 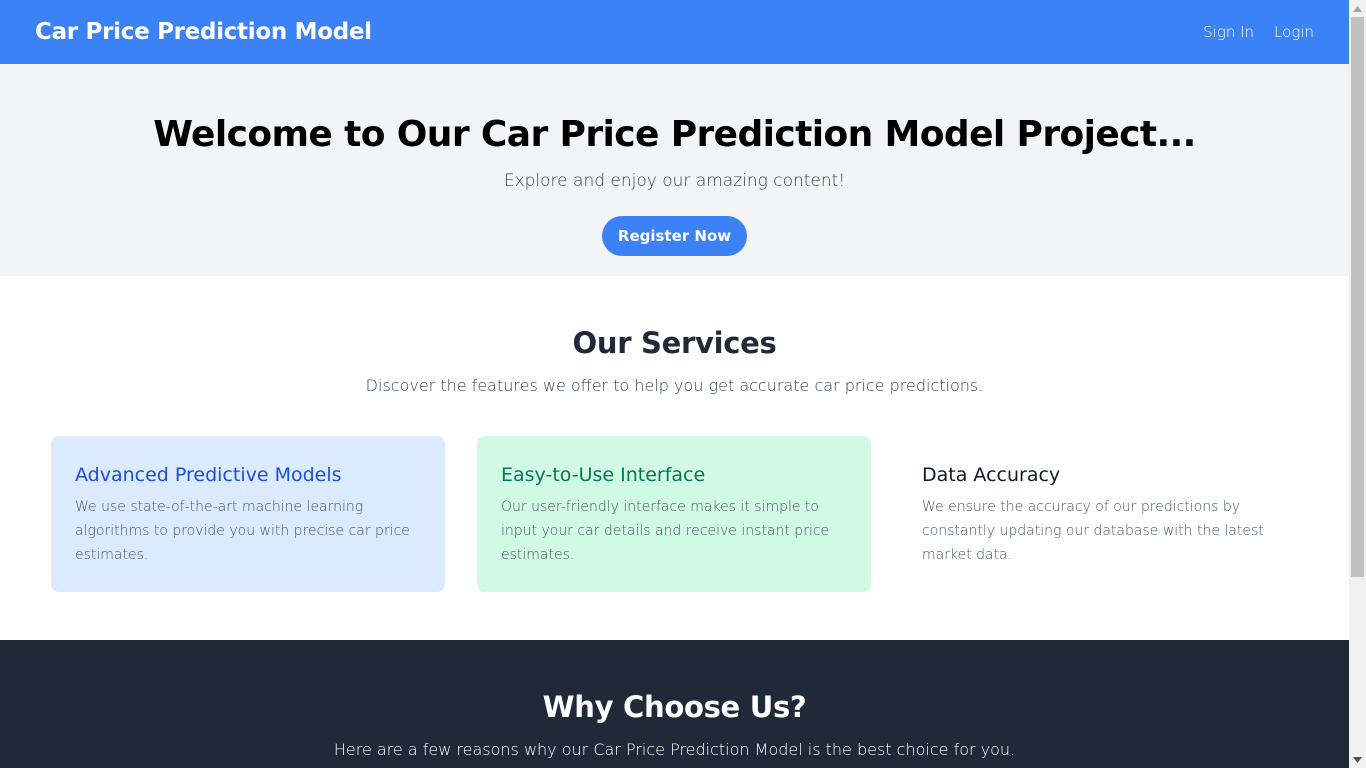 What do you see at coordinates (1357, 297) in the screenshot?
I see `scrollbar-thumb` at bounding box center [1357, 297].